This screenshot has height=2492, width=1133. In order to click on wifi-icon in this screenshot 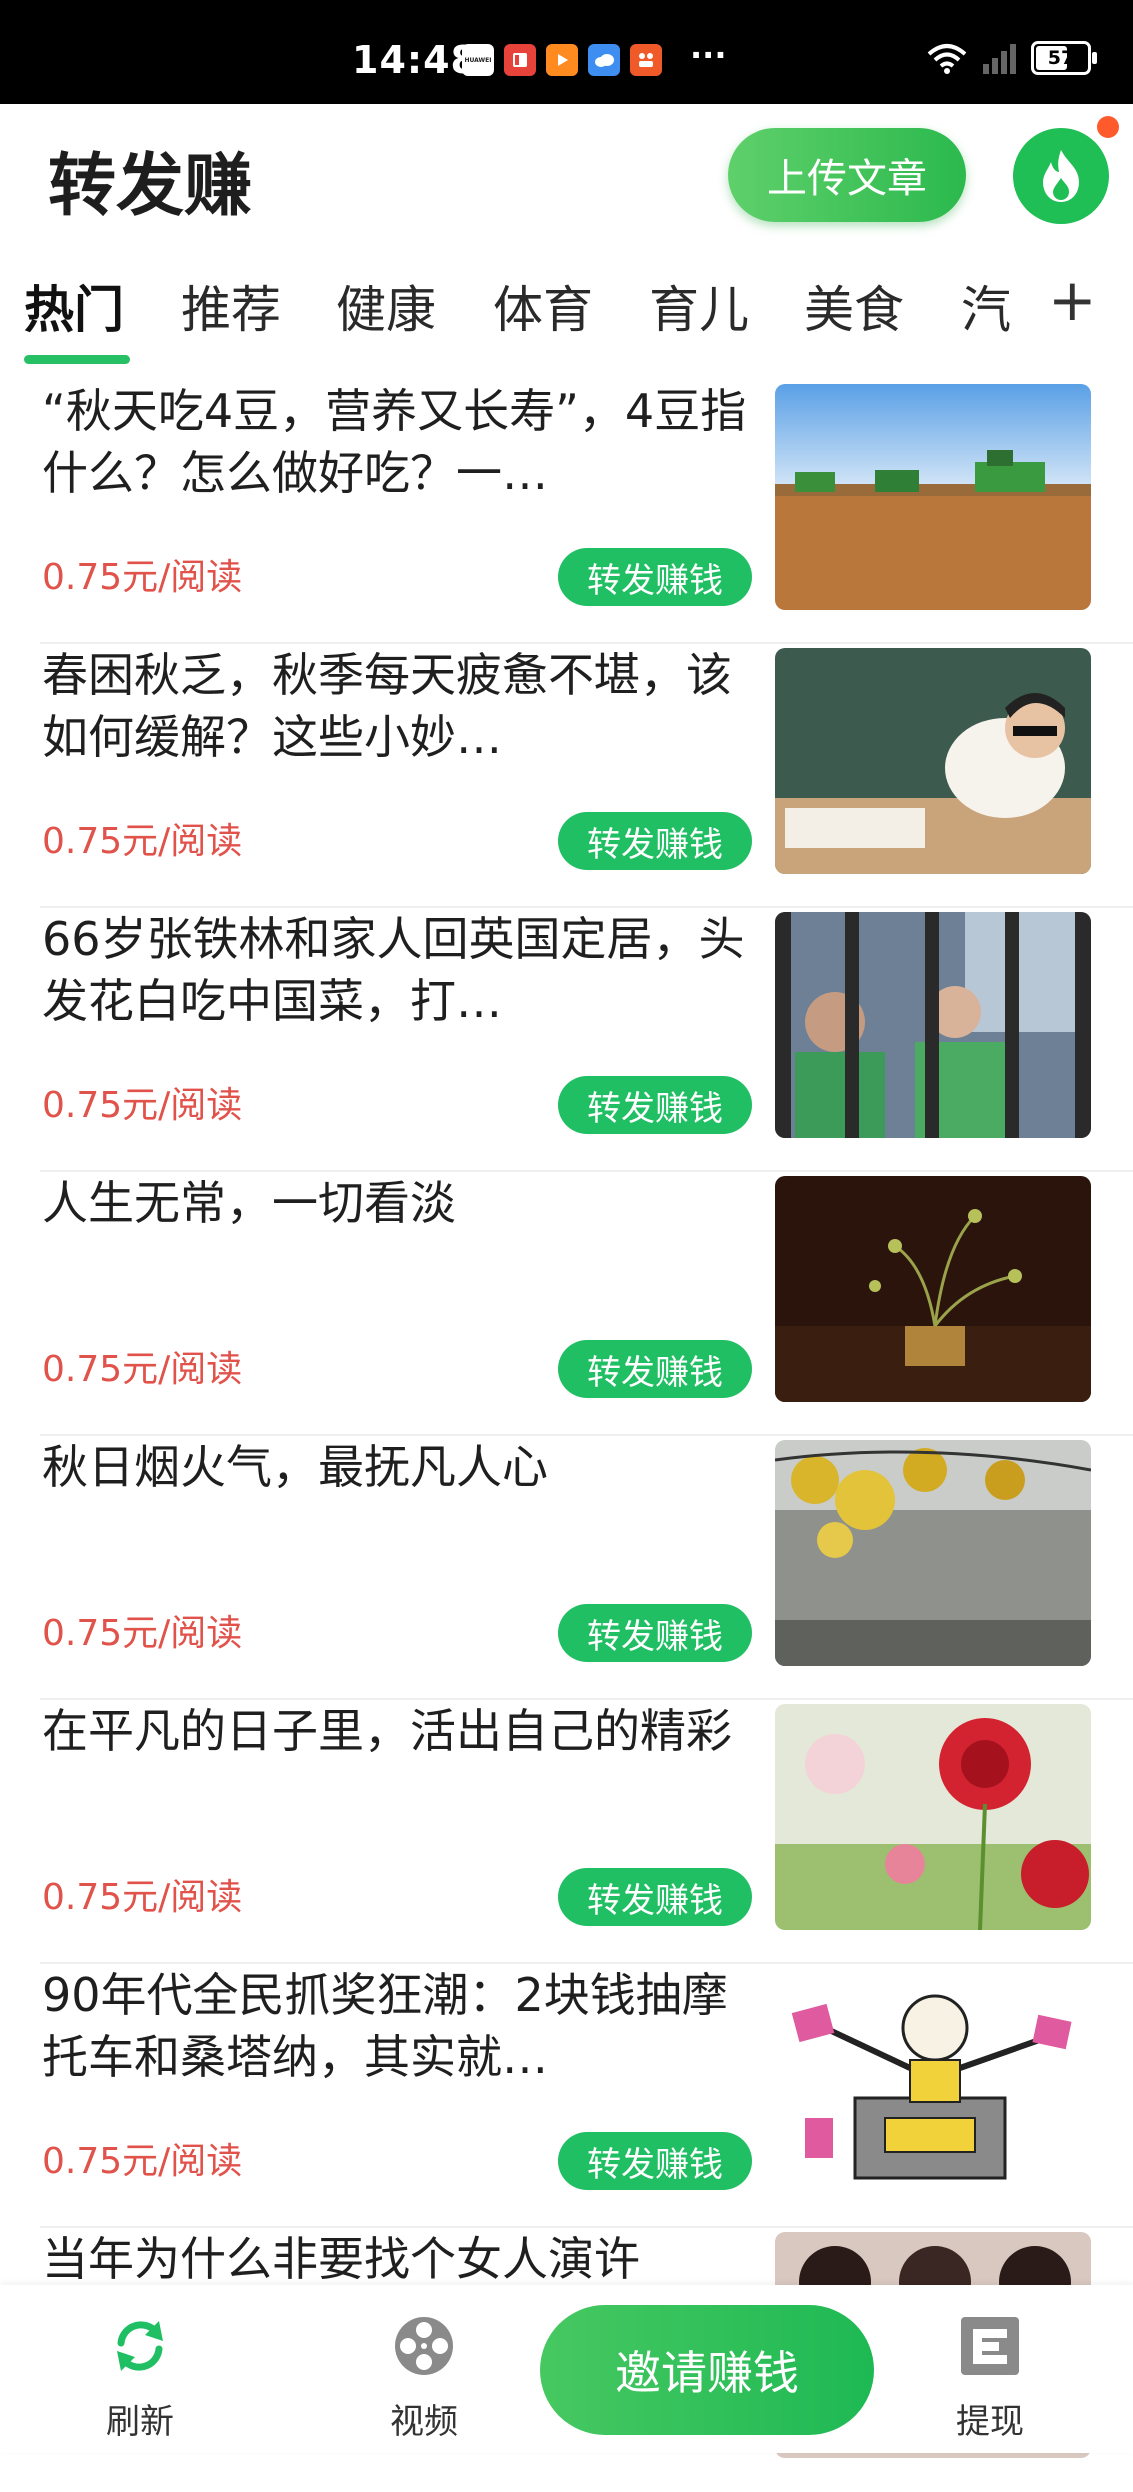, I will do `click(947, 59)`.